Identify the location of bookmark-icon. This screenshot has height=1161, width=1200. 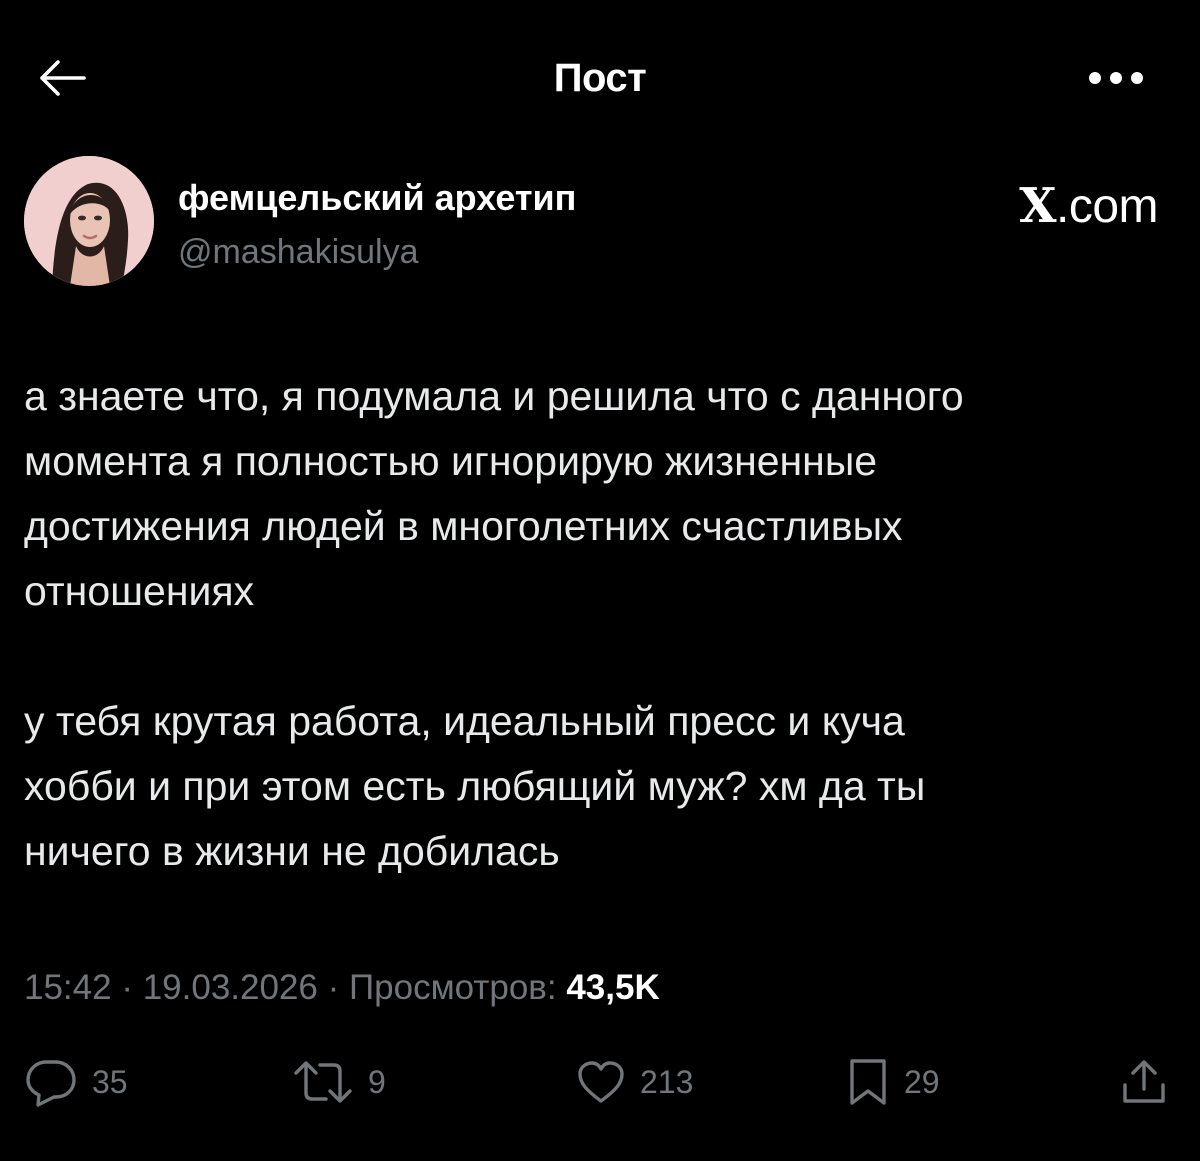
(868, 1082).